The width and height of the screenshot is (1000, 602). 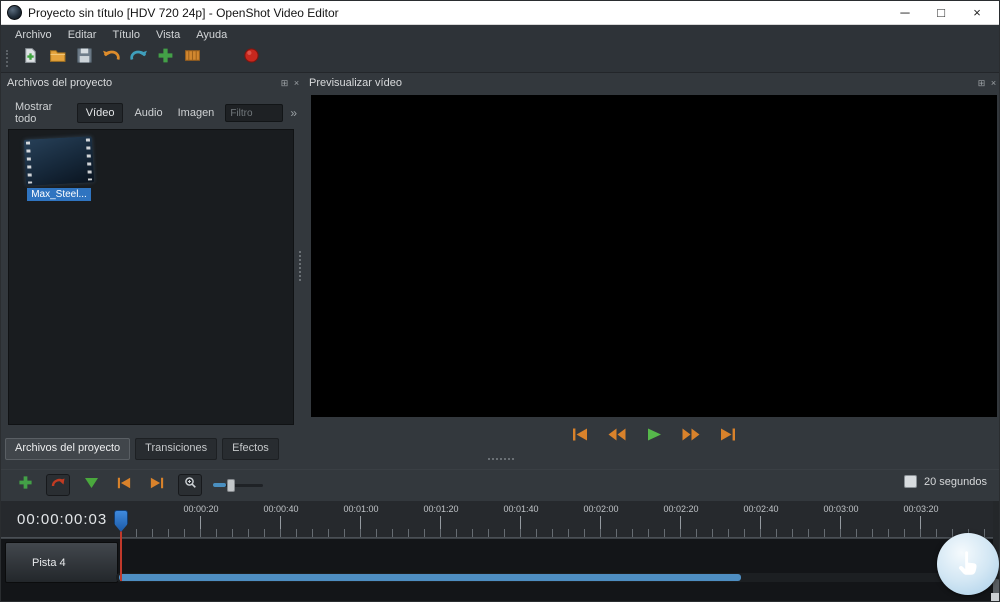 What do you see at coordinates (296, 83) in the screenshot?
I see `project-files-close-button: ×` at bounding box center [296, 83].